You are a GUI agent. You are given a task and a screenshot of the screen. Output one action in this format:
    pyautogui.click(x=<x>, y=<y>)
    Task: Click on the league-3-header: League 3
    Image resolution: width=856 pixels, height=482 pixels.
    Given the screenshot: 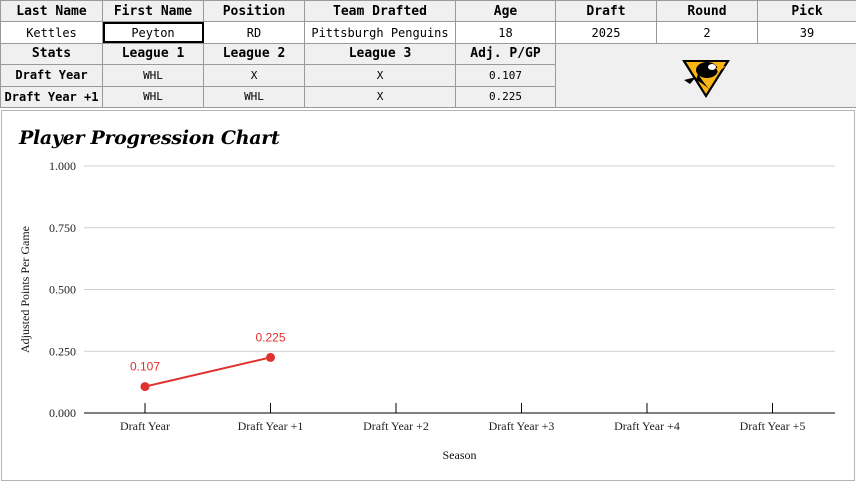 What is the action you would take?
    pyautogui.click(x=380, y=54)
    